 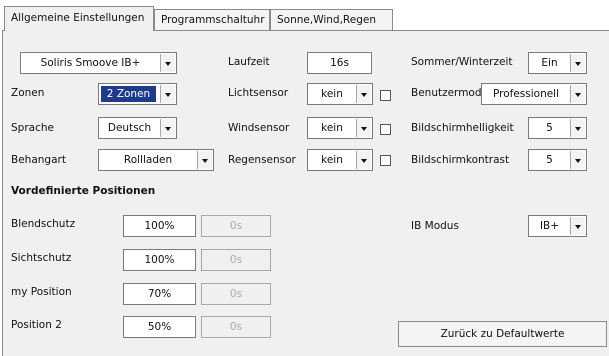 I want to click on bildschirmhelligkeit-label: Bildschirmhelligkeit, so click(x=462, y=128).